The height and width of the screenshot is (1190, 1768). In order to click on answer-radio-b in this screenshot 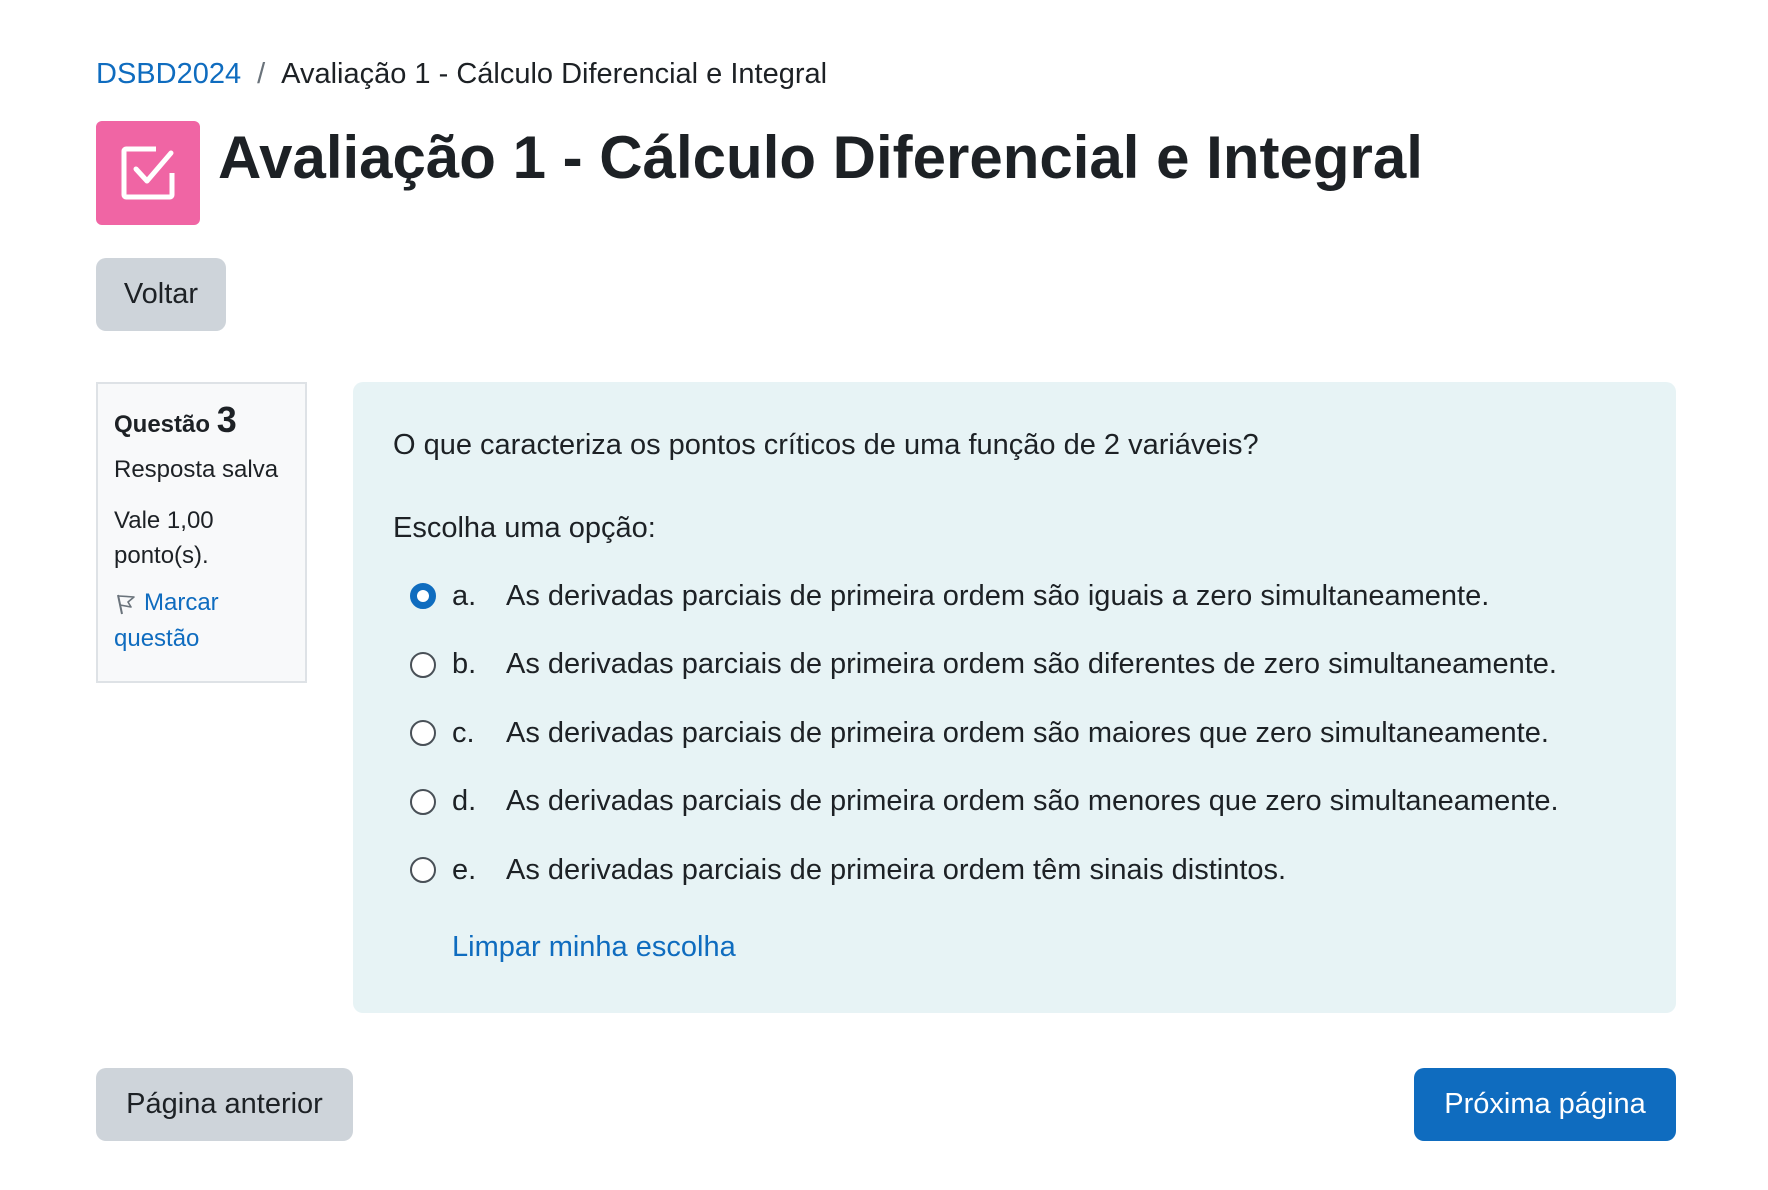, I will do `click(423, 664)`.